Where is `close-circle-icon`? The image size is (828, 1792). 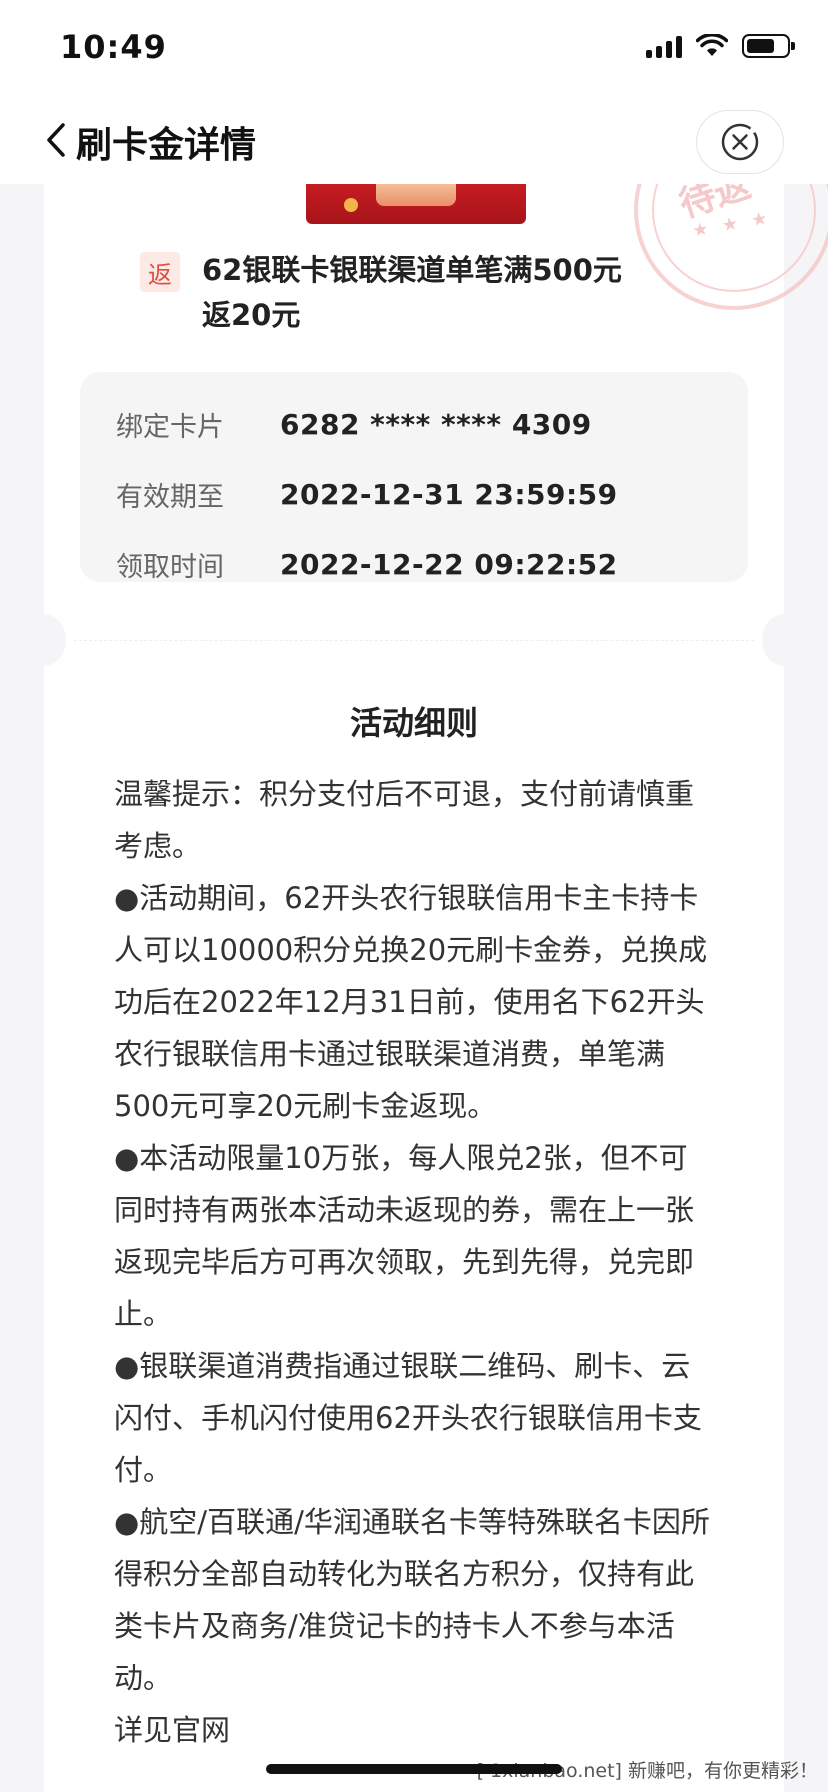
close-circle-icon is located at coordinates (740, 142).